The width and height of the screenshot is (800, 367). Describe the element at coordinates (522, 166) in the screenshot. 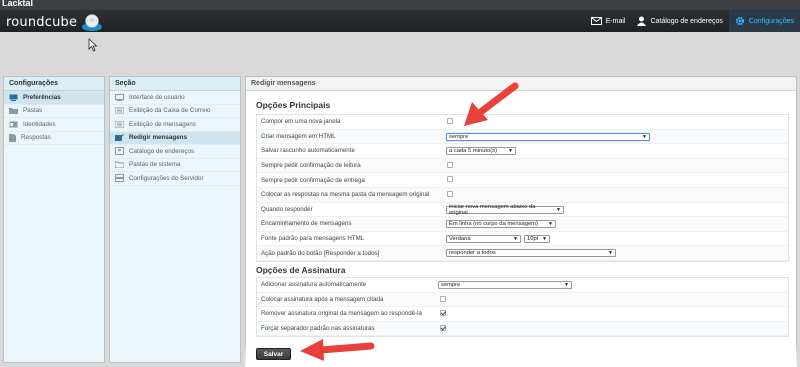

I see `option-row: Sempre pedir confirmação de leitura` at that location.